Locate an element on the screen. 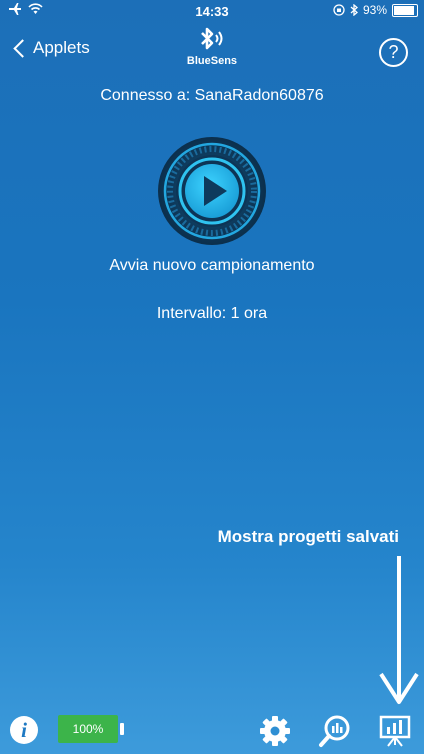 The image size is (424, 754). info-button: i is located at coordinates (24, 730).